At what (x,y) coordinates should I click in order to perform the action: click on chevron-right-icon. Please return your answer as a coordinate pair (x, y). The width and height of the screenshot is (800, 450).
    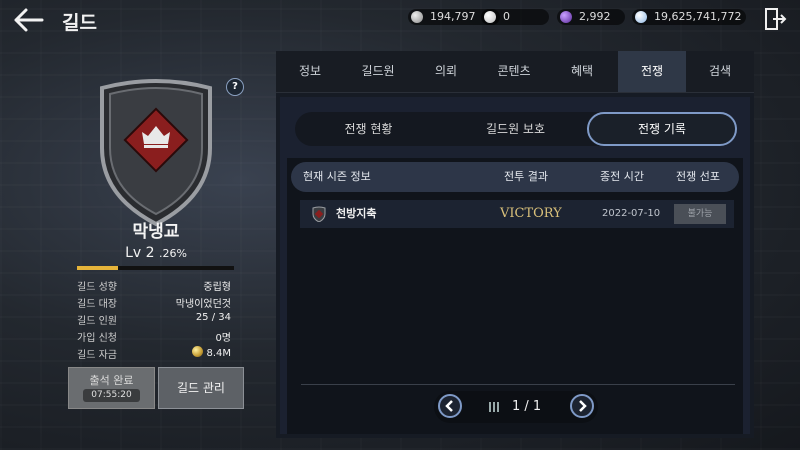
    Looking at the image, I should click on (583, 406).